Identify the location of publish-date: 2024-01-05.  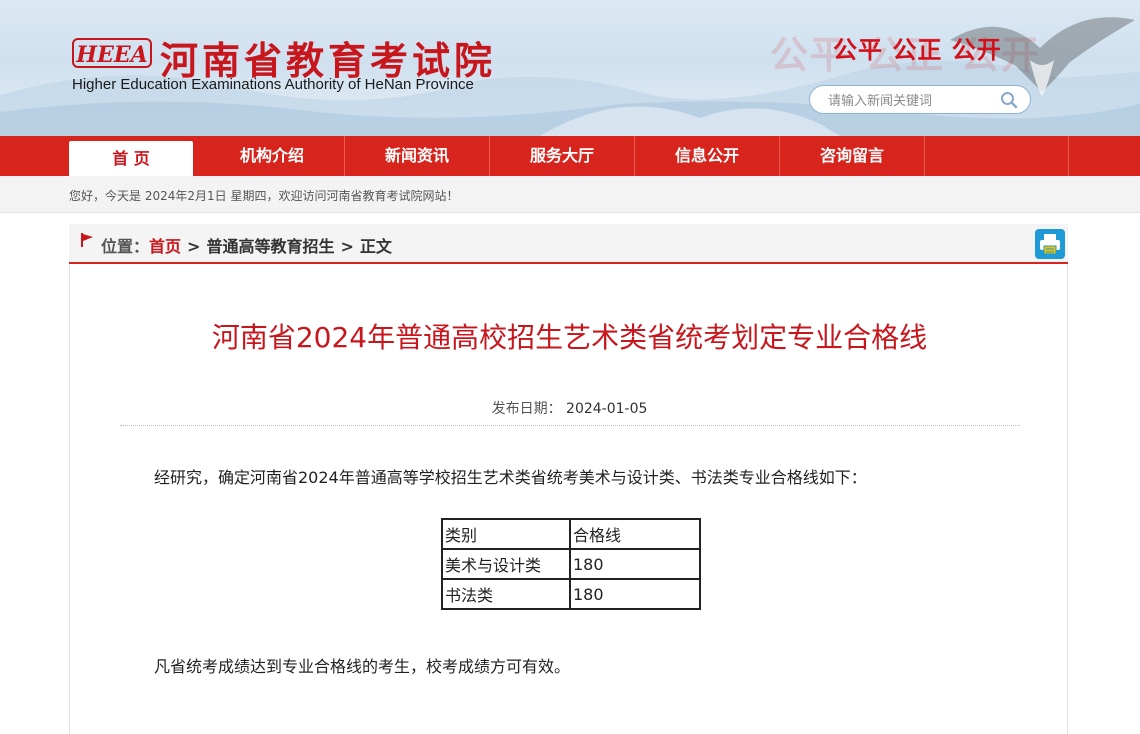
(607, 409).